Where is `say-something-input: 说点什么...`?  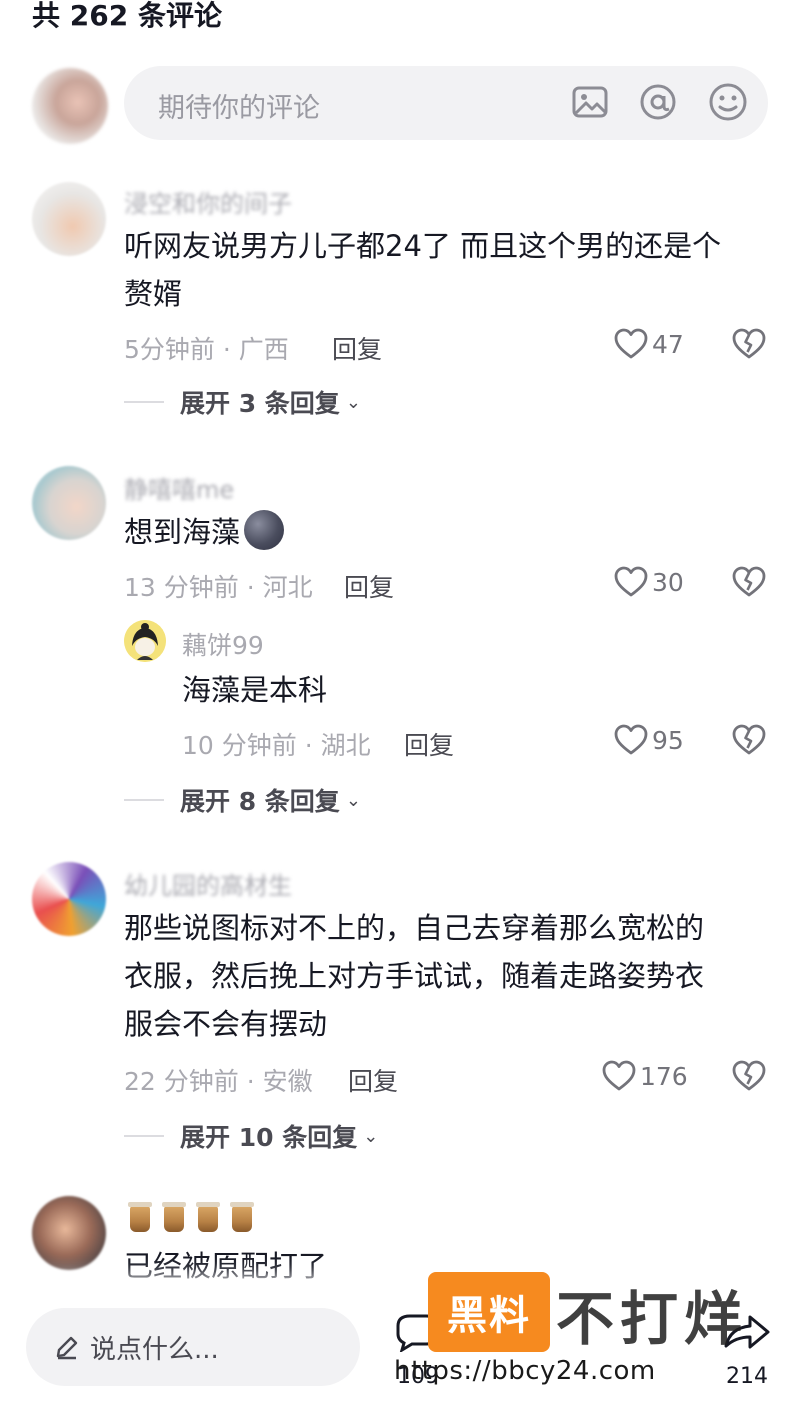 say-something-input: 说点什么... is located at coordinates (193, 1347).